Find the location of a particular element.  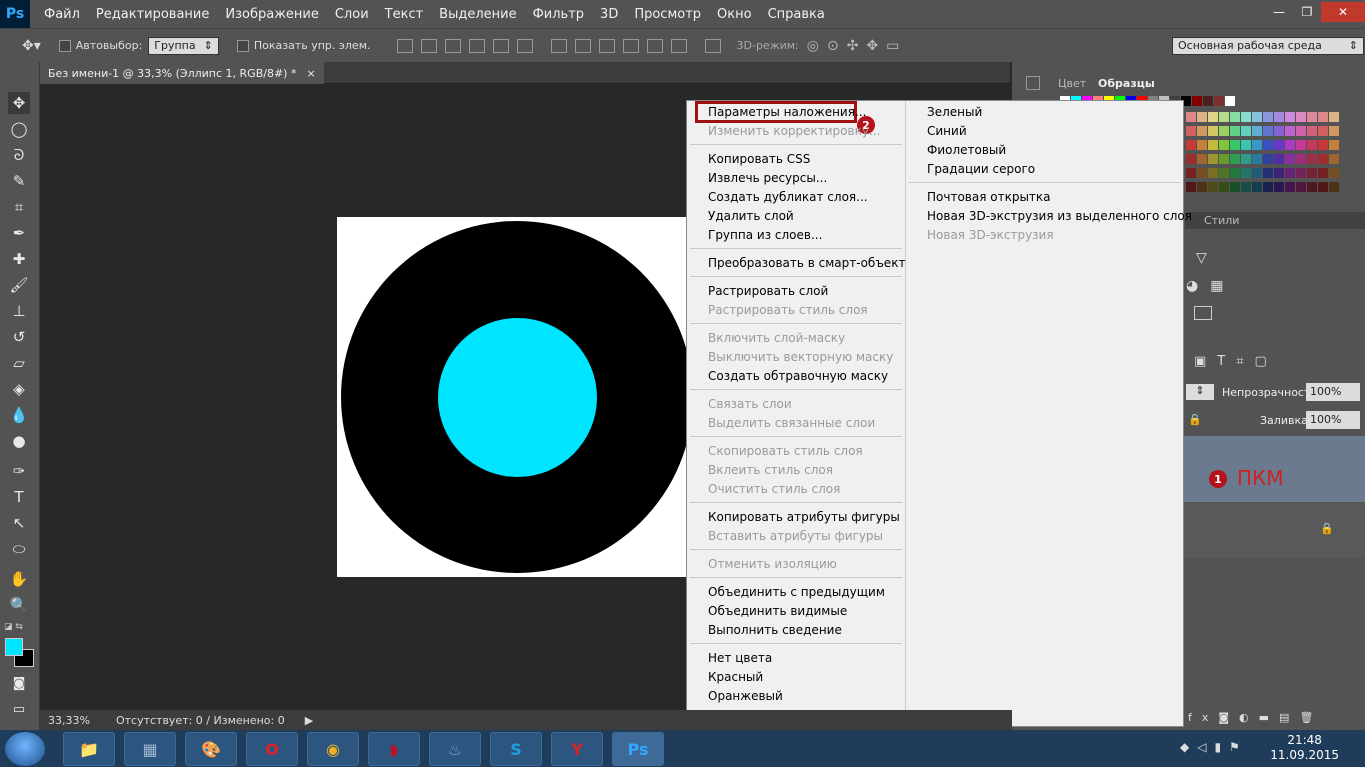

menu-window: Окно is located at coordinates (734, 14).